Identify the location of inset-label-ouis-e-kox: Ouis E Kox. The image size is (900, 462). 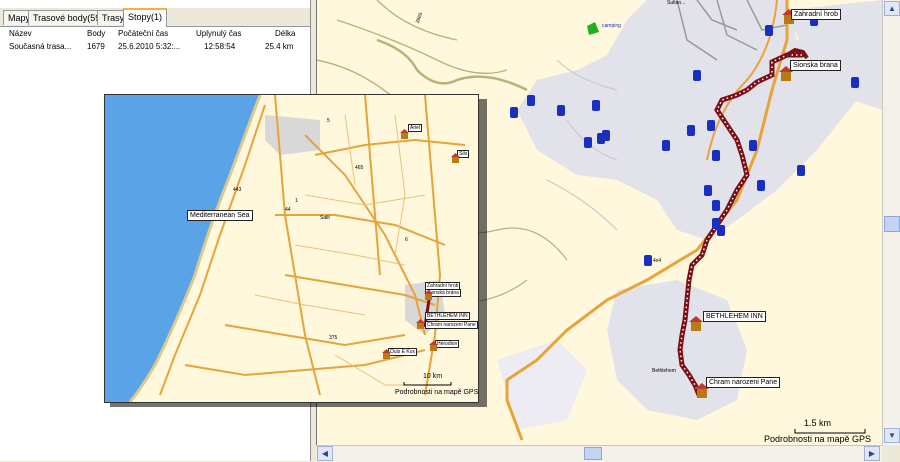
(403, 352).